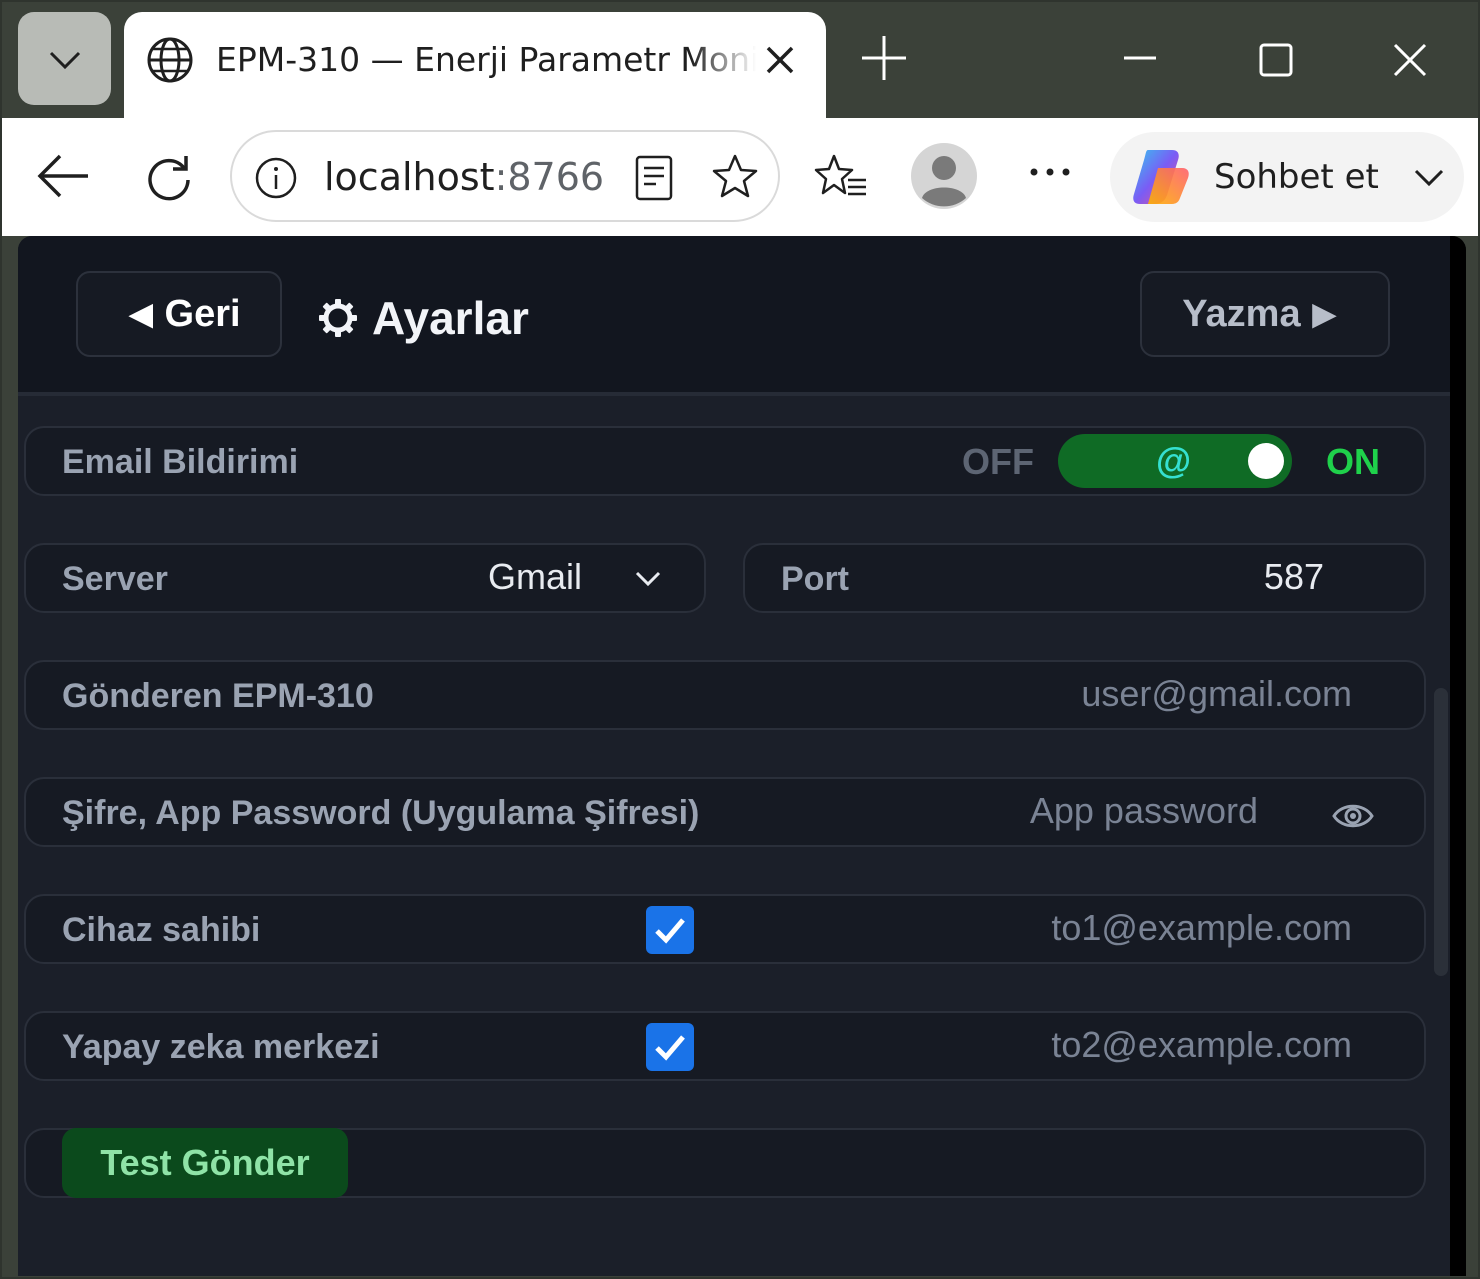 Image resolution: width=1480 pixels, height=1279 pixels. I want to click on port-label: Port, so click(815, 579).